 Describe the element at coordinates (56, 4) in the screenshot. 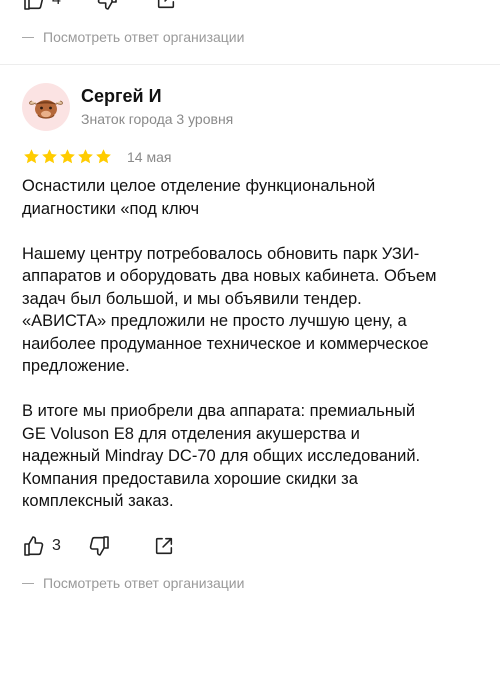

I see `prev-like-count: 4` at that location.